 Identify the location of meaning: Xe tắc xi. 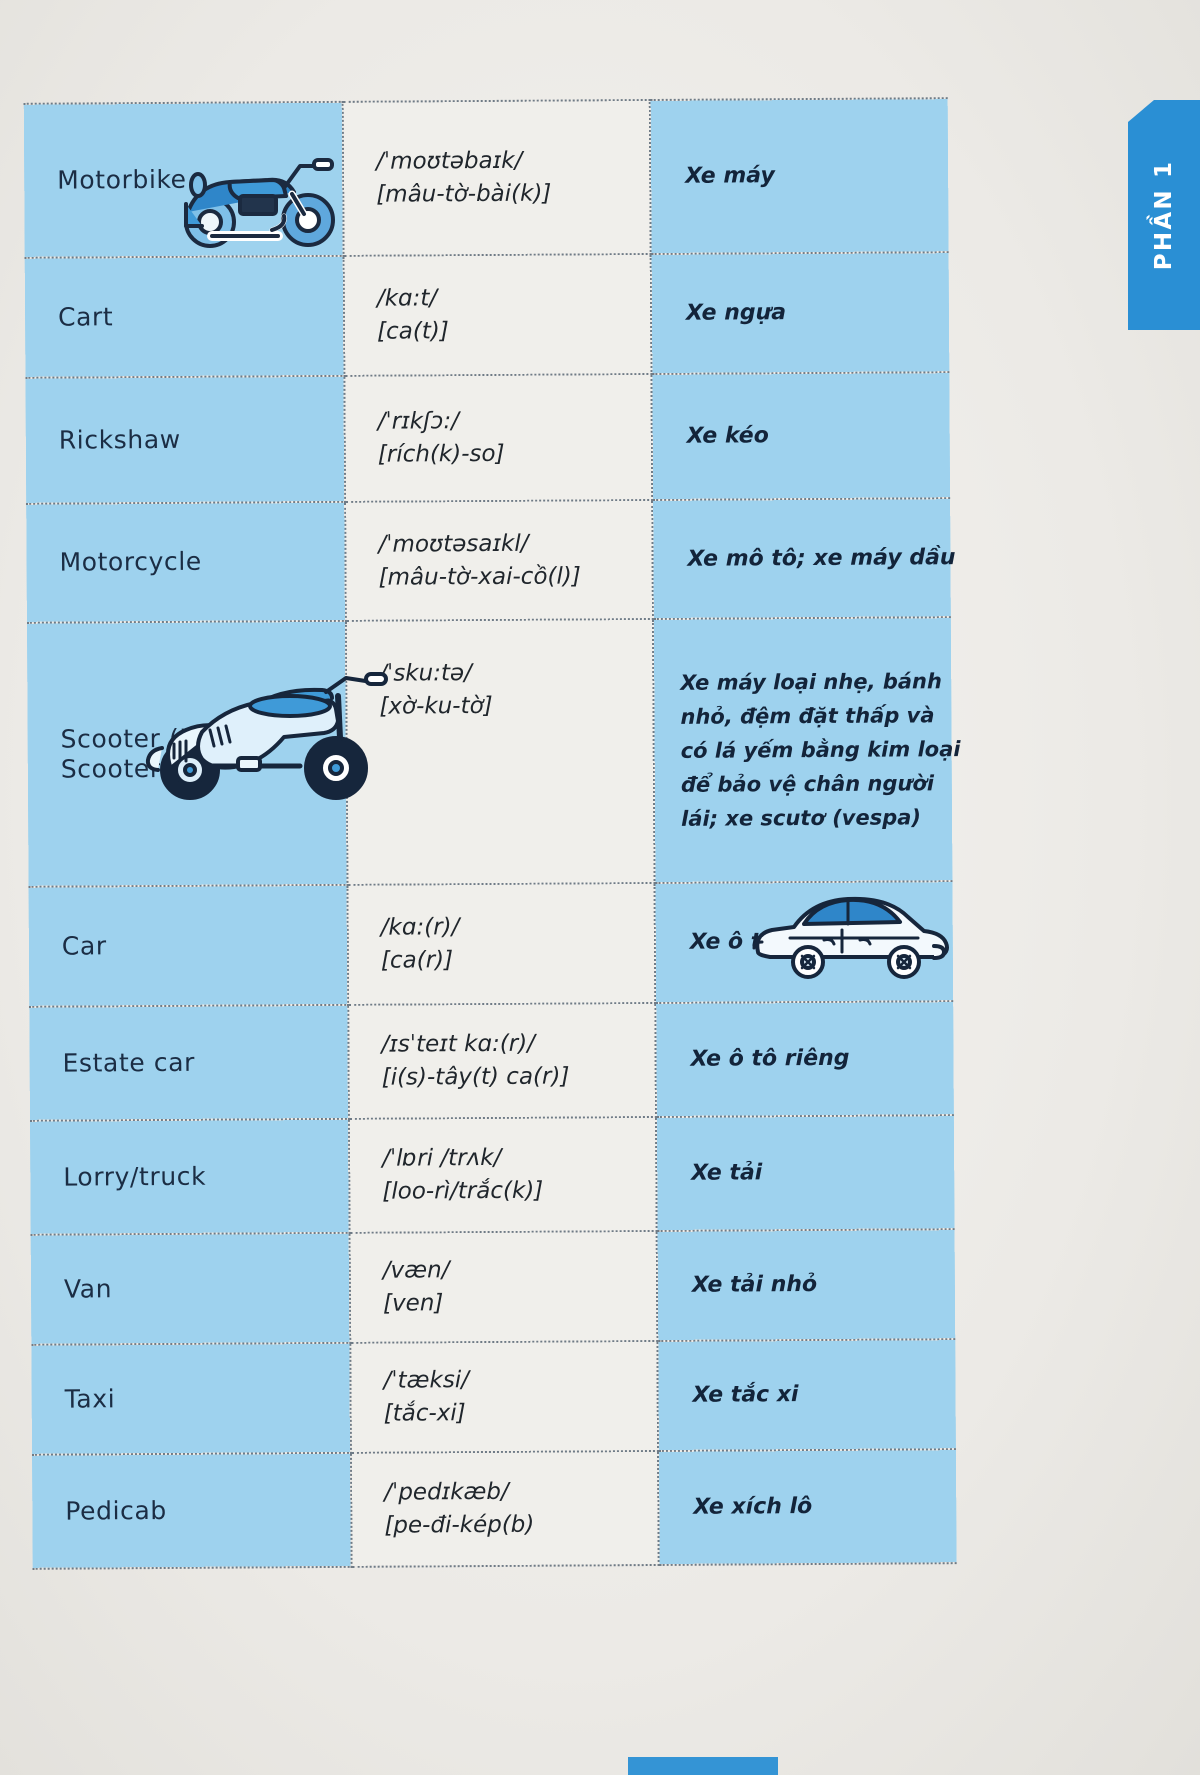
(806, 1394).